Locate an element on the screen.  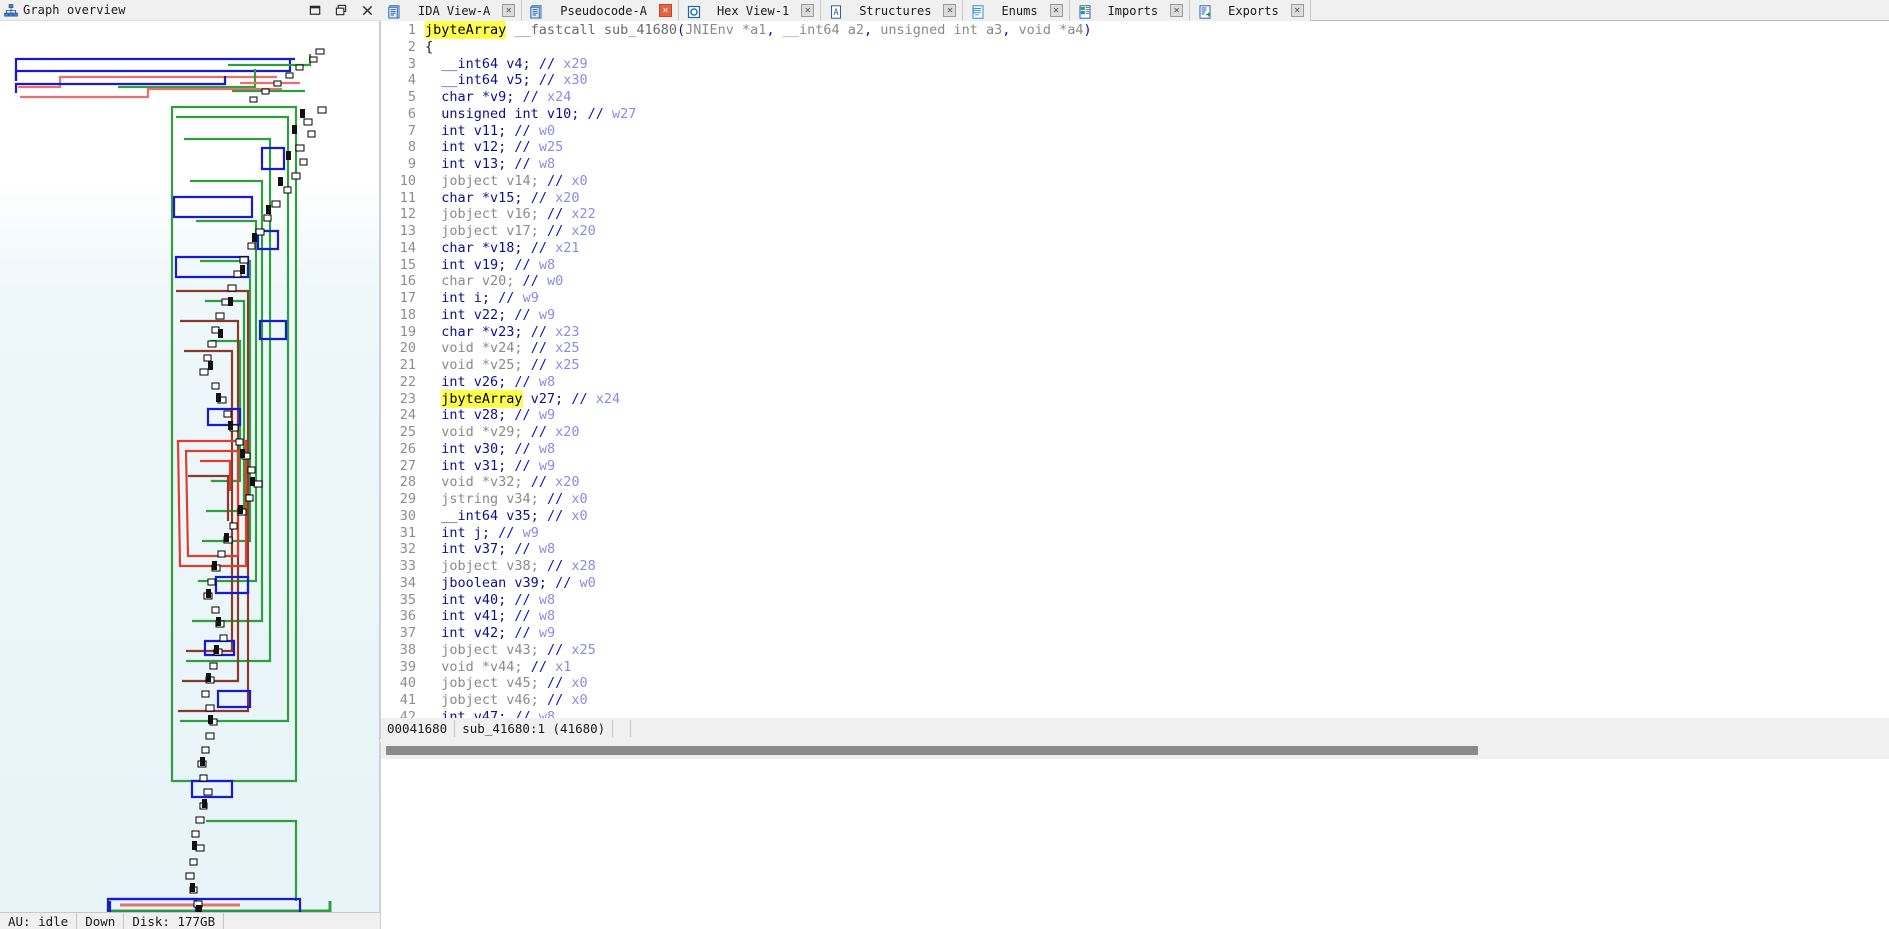
code-line-text: jobject v38; // x28 is located at coordinates (510, 566).